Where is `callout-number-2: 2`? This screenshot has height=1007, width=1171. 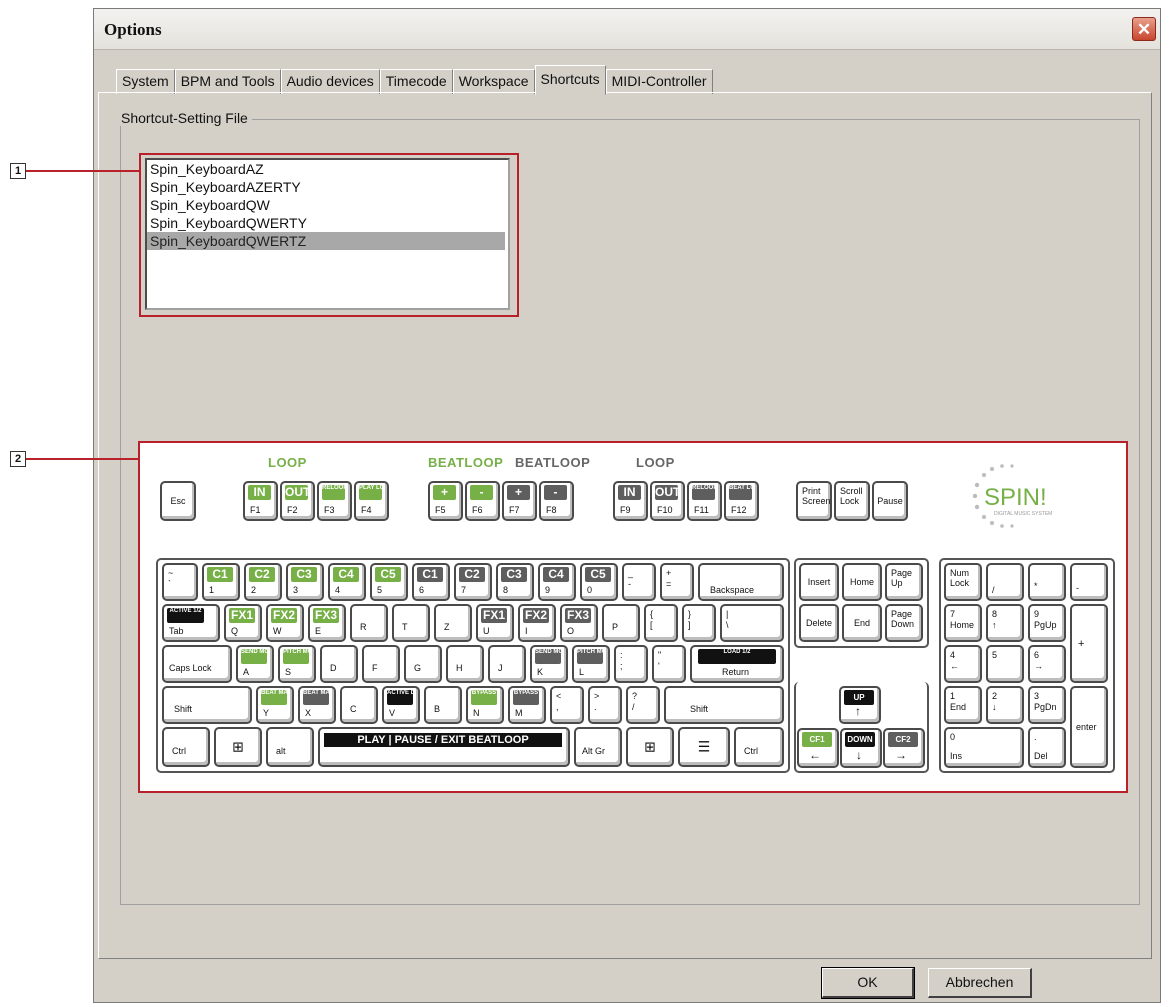 callout-number-2: 2 is located at coordinates (18, 459).